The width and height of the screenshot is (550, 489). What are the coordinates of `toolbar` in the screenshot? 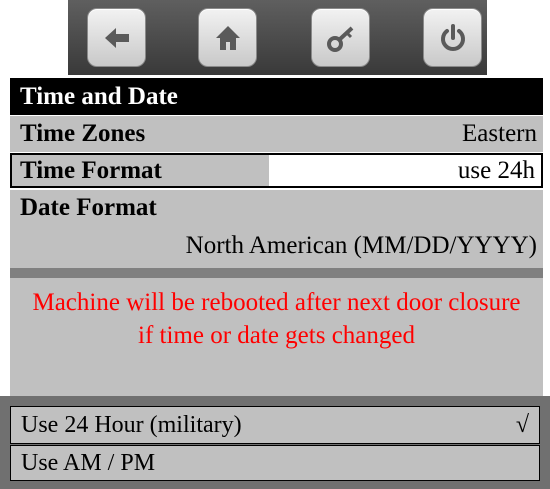 It's located at (277, 37).